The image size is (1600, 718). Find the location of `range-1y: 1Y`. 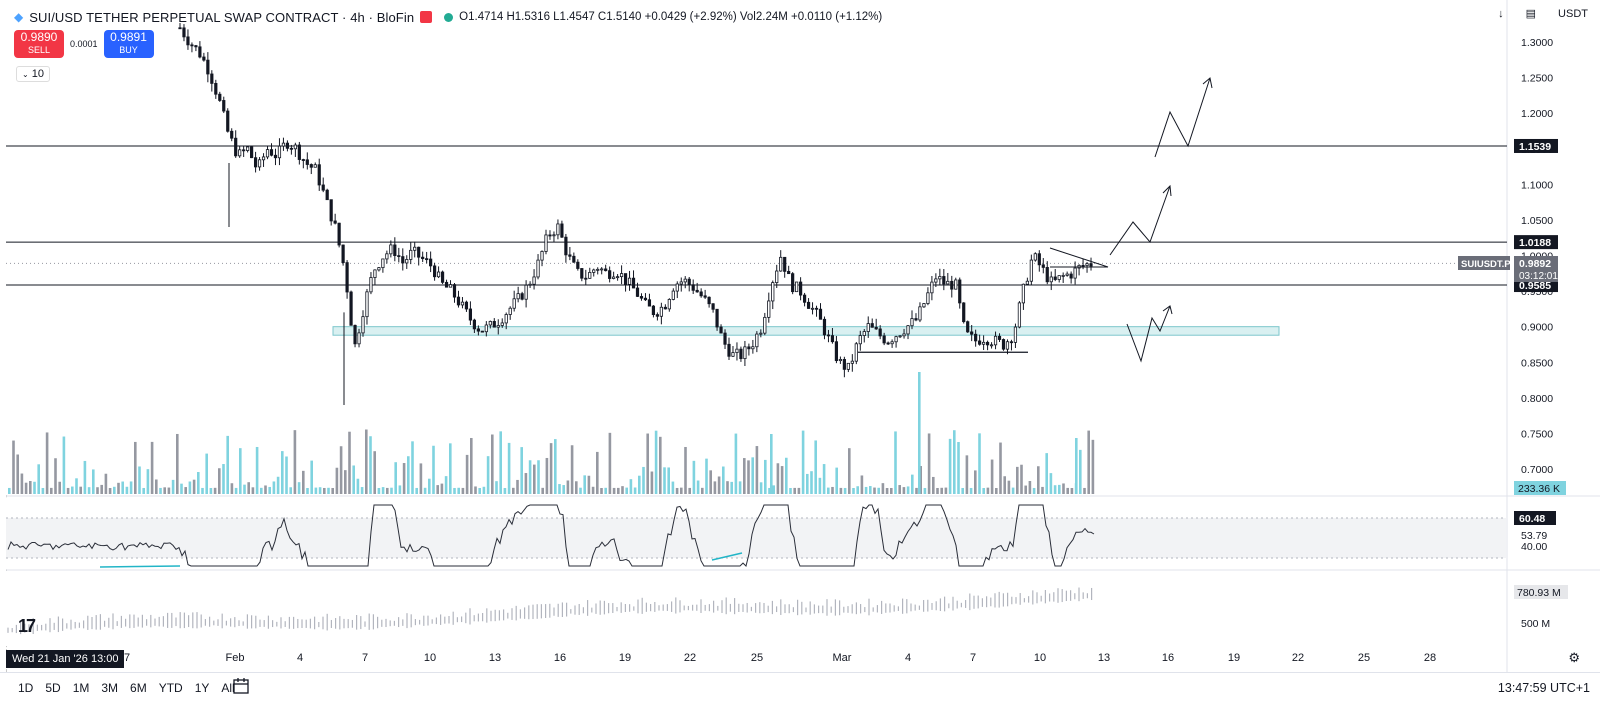

range-1y: 1Y is located at coordinates (202, 688).